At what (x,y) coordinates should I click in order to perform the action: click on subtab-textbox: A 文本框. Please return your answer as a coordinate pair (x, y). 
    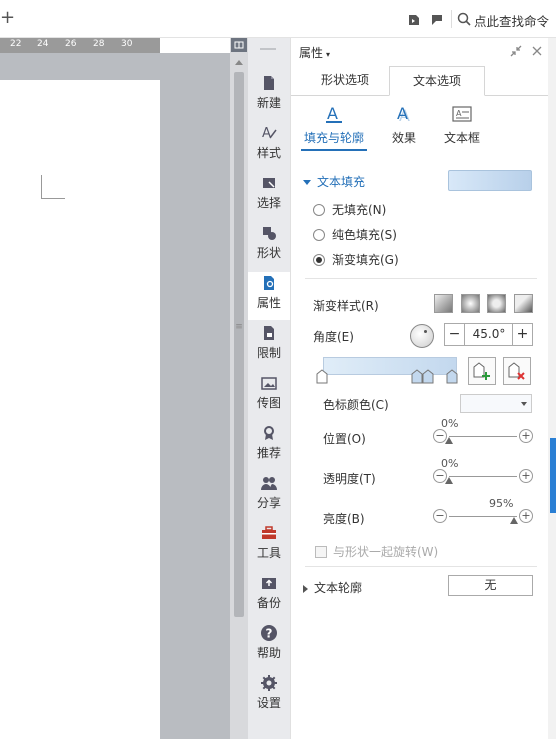
    Looking at the image, I should click on (462, 125).